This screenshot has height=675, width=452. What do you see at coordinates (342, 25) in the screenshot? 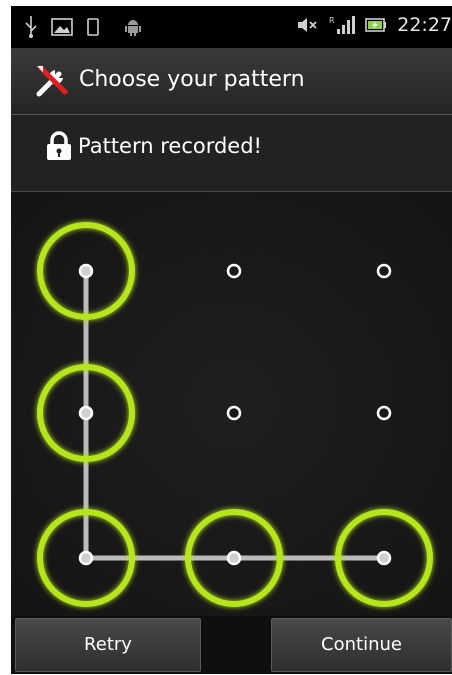
I see `signal-icon: R` at bounding box center [342, 25].